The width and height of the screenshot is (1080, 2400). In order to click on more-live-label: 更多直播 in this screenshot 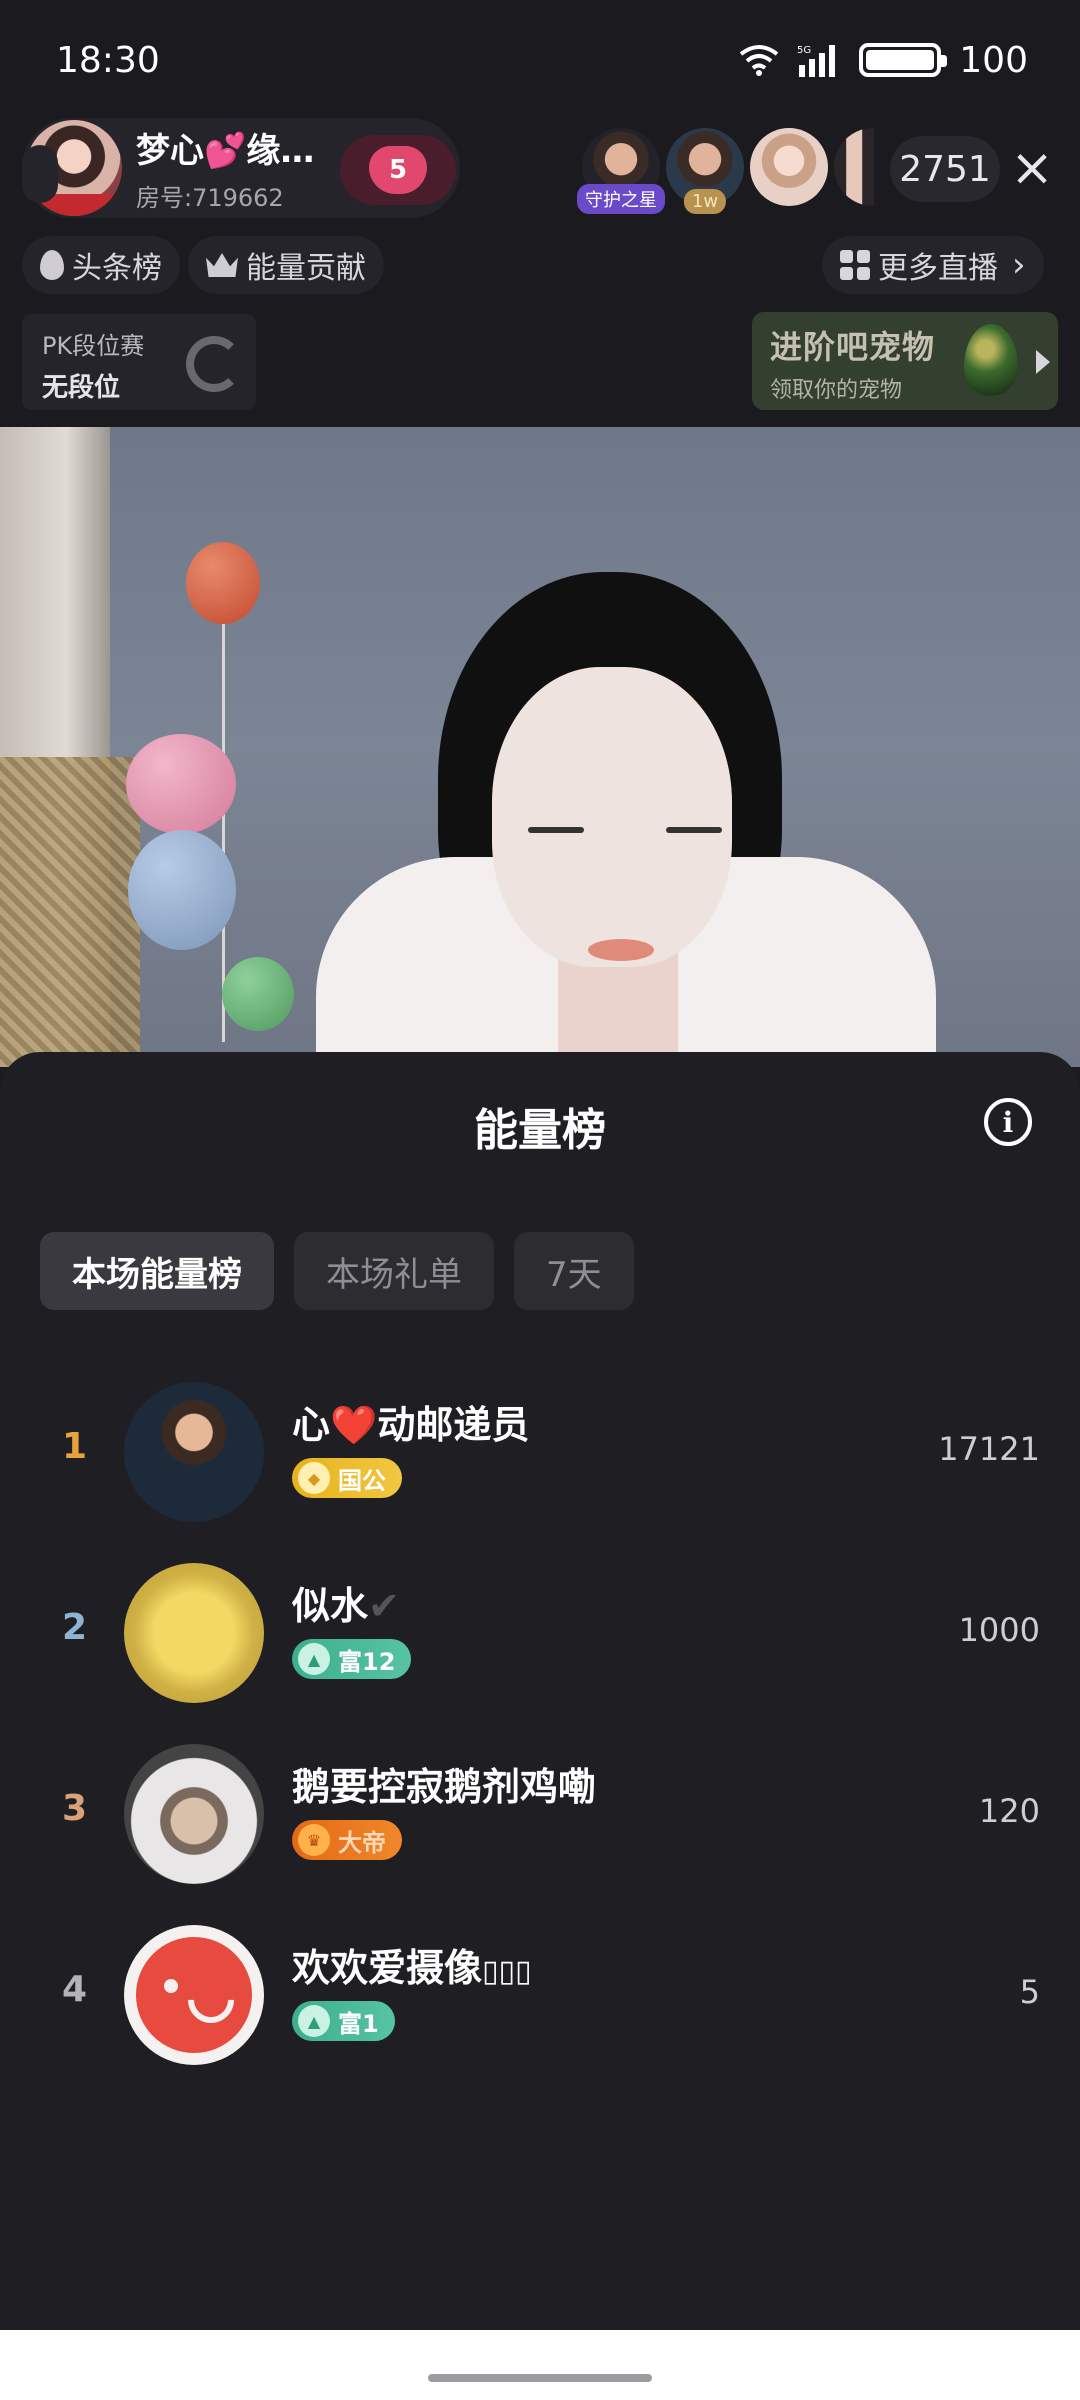, I will do `click(938, 268)`.